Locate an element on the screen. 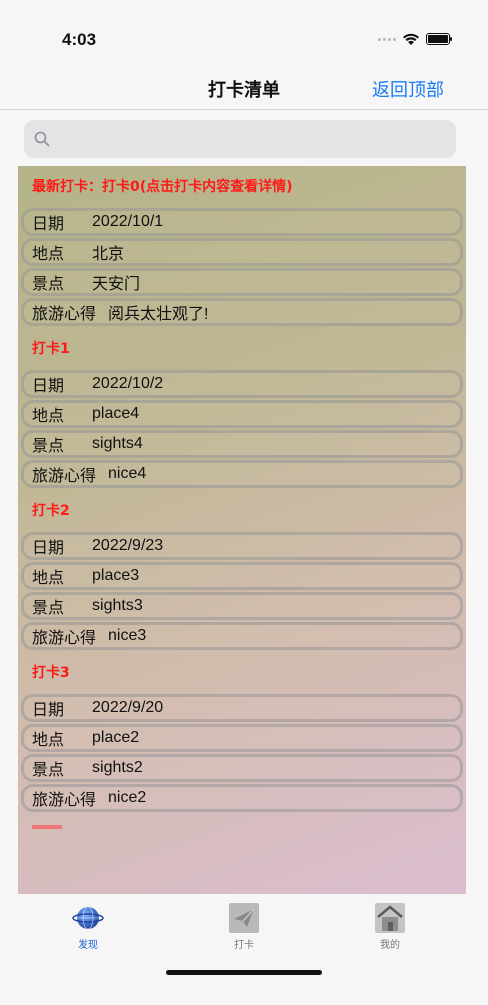  date-row: 日期 2022/9/23 is located at coordinates (242, 546).